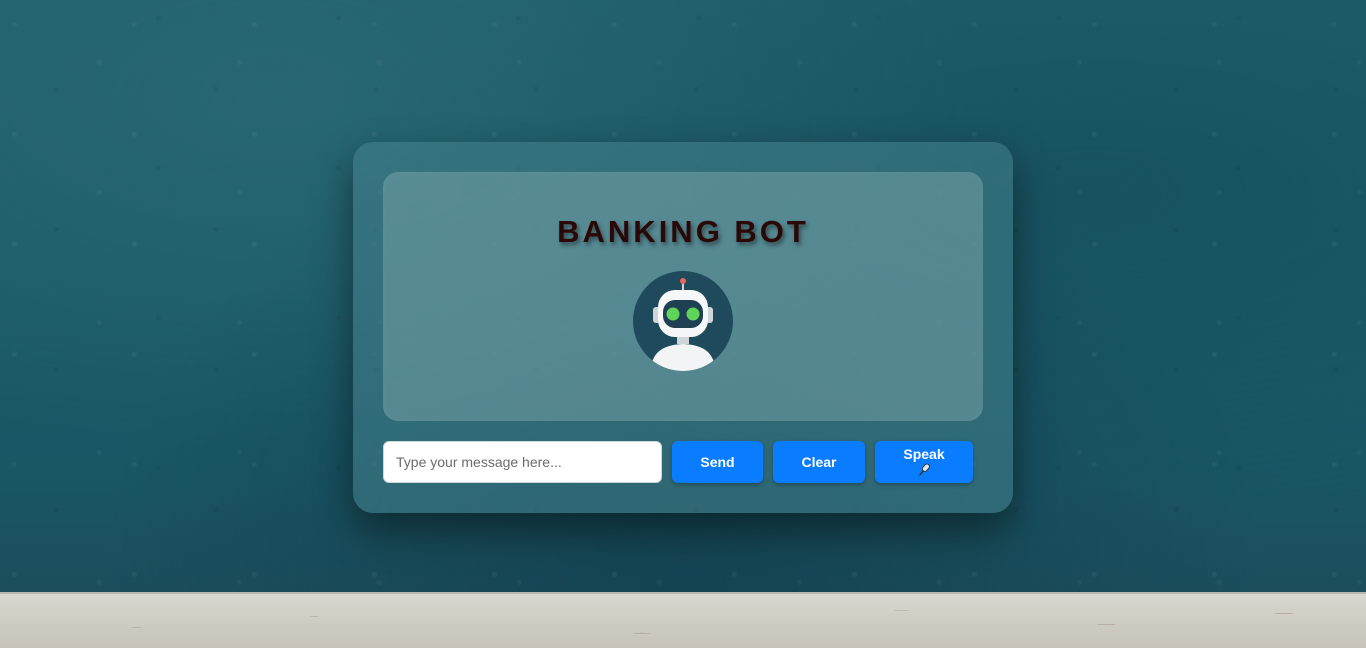  I want to click on message-input, so click(522, 462).